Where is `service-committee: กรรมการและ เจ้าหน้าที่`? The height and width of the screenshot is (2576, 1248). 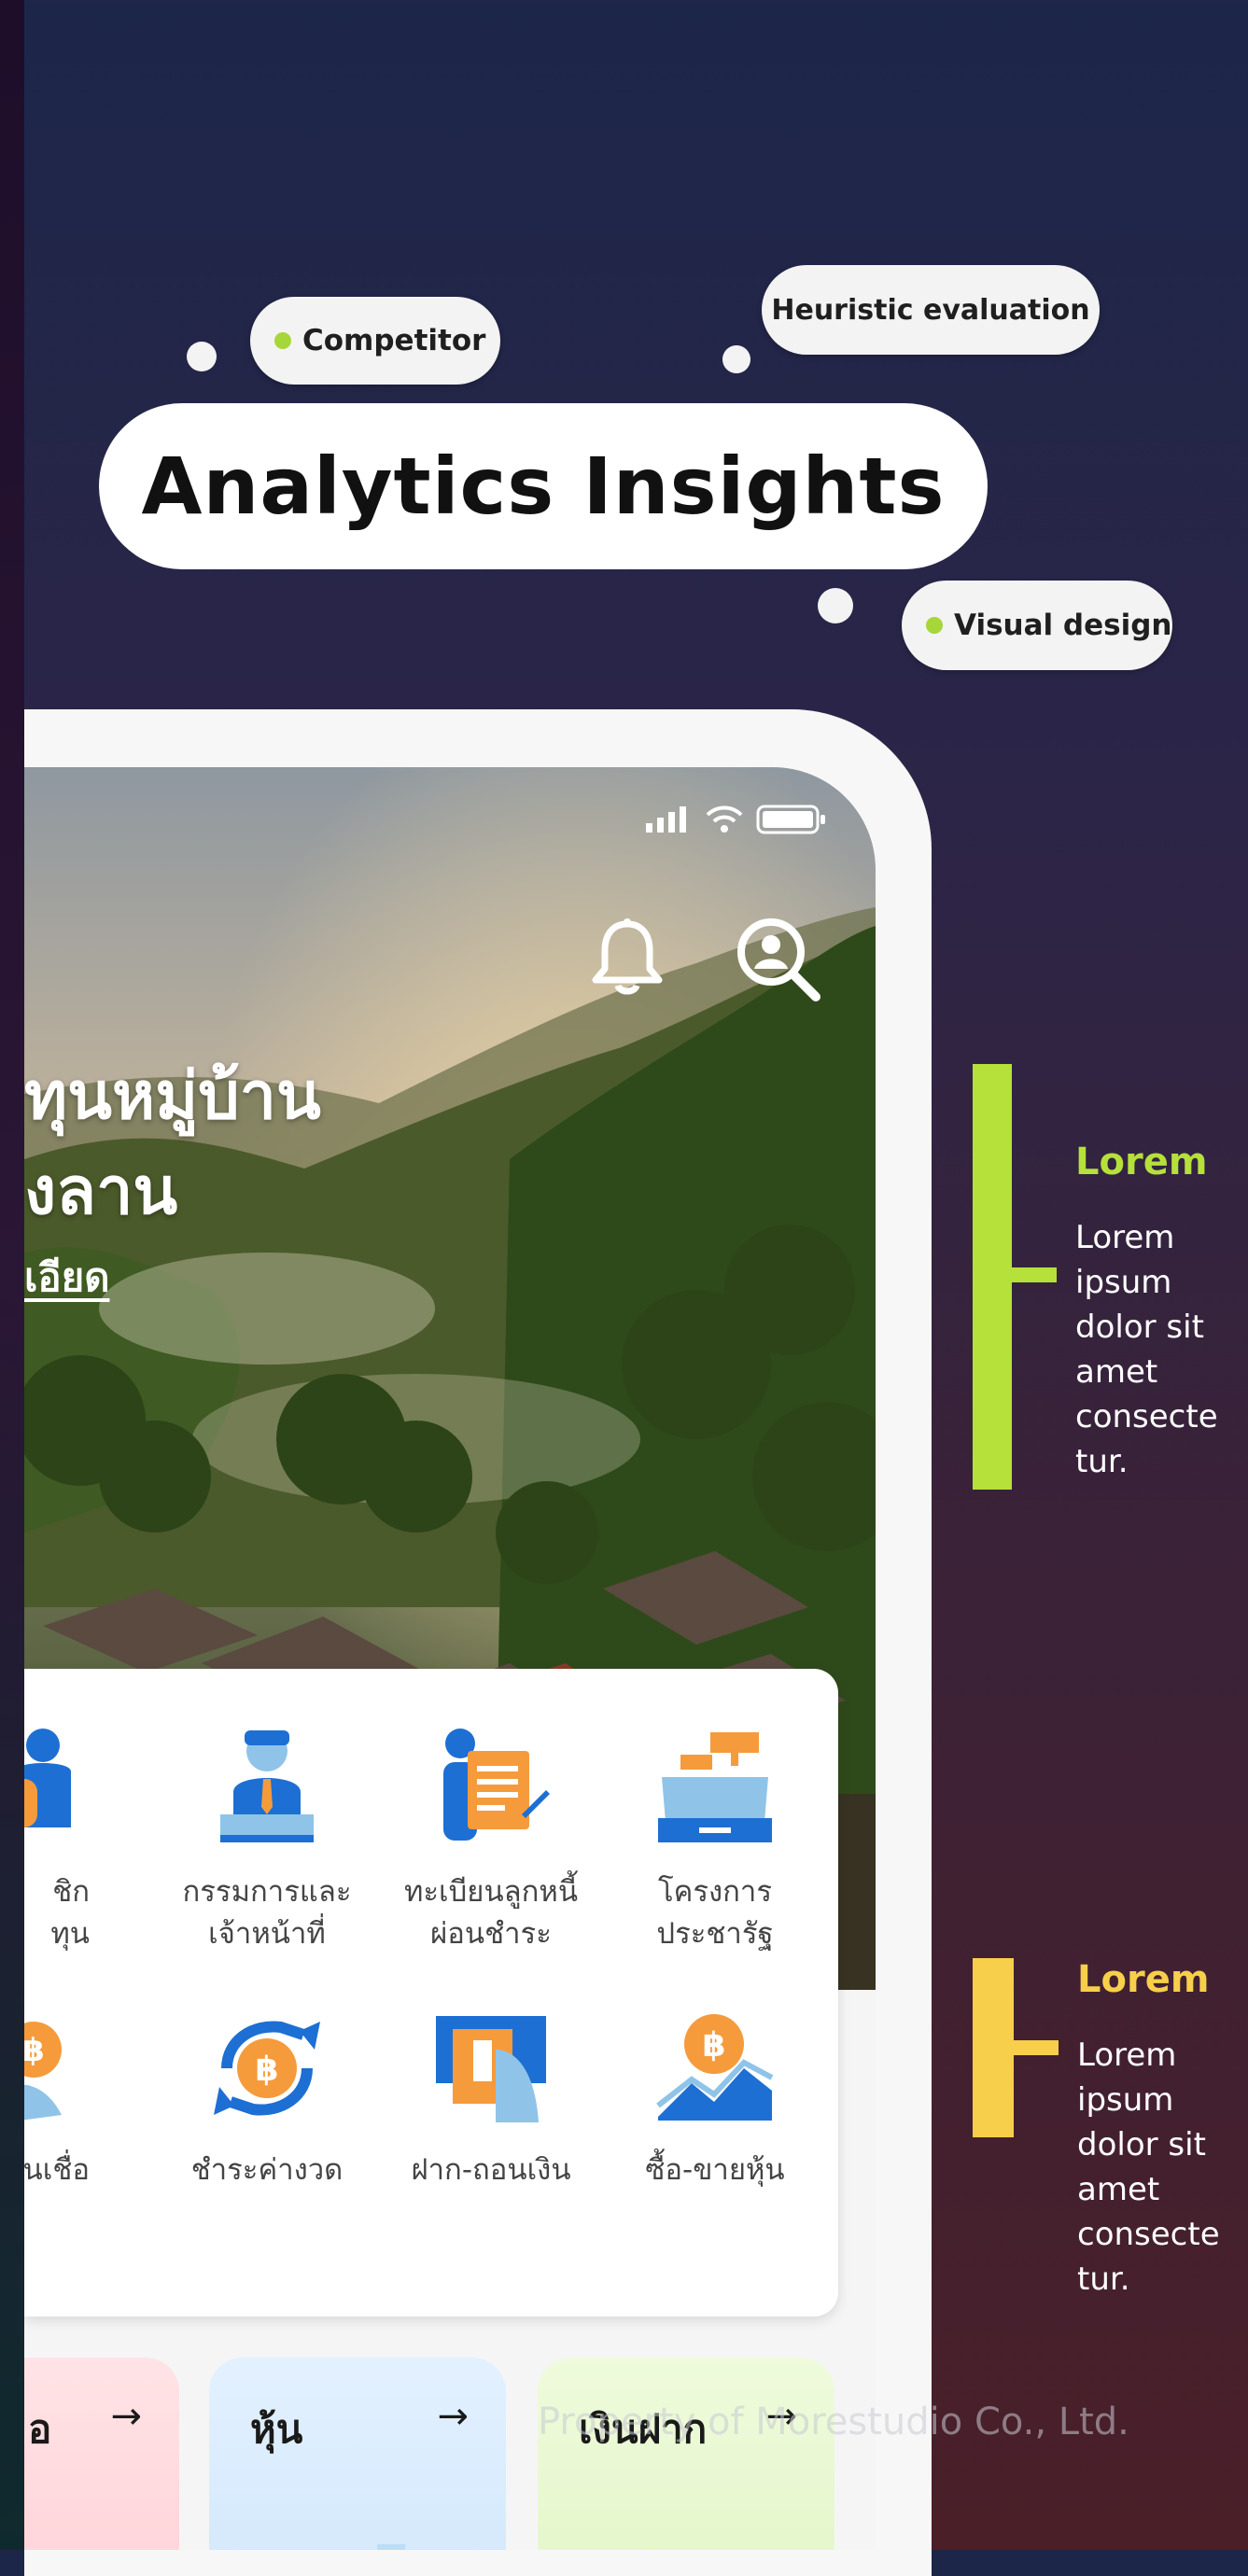
service-committee: กรรมการและ เจ้าหน้าที่ is located at coordinates (267, 1840).